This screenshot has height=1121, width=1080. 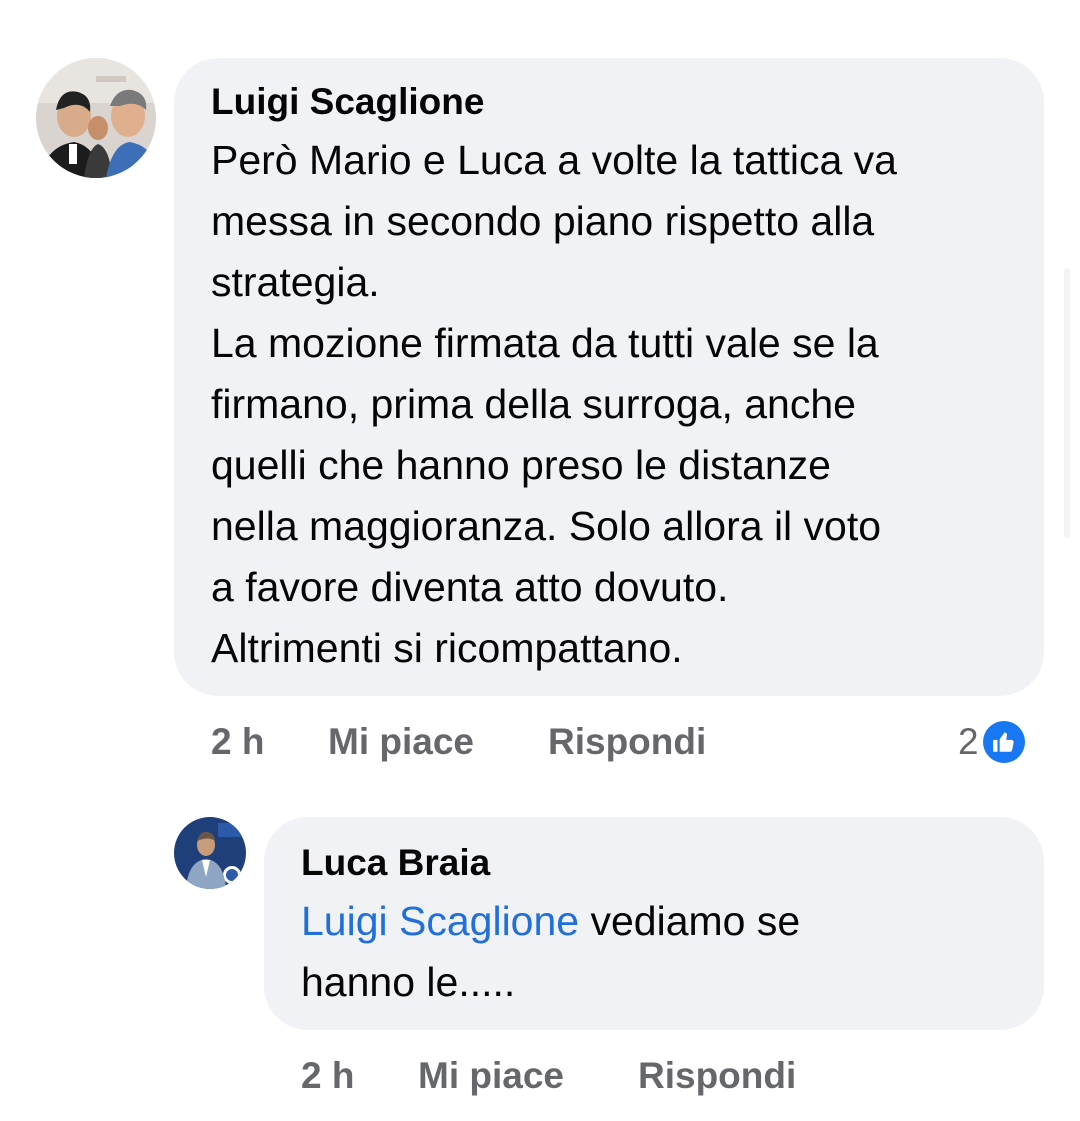 I want to click on reply-actions: 2 h Mi piace Rispondi, so click(x=540, y=1076).